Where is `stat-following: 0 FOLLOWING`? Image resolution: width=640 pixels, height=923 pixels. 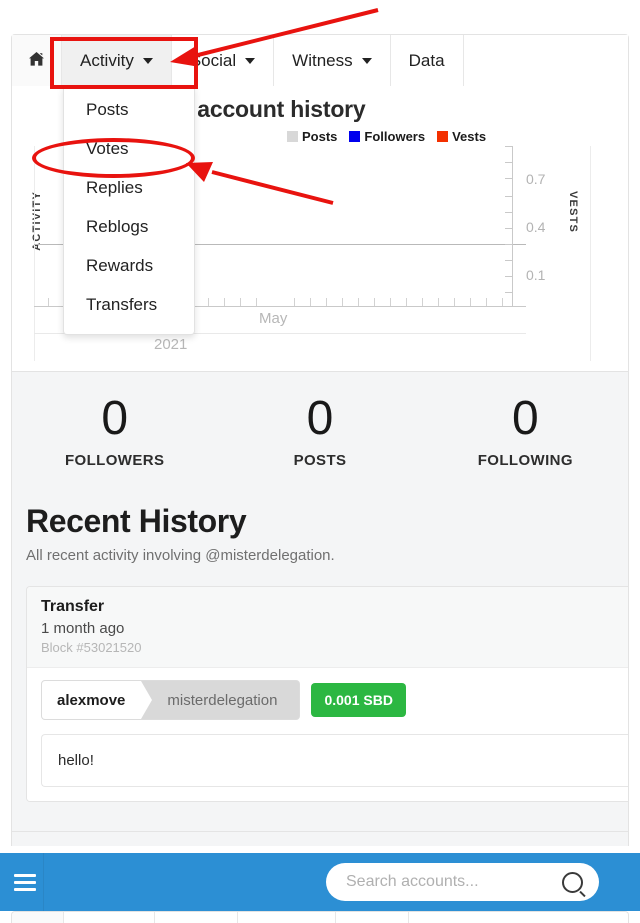 stat-following: 0 FOLLOWING is located at coordinates (525, 430).